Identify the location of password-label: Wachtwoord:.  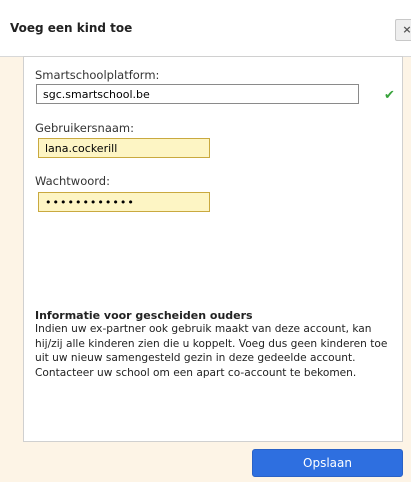
(72, 181).